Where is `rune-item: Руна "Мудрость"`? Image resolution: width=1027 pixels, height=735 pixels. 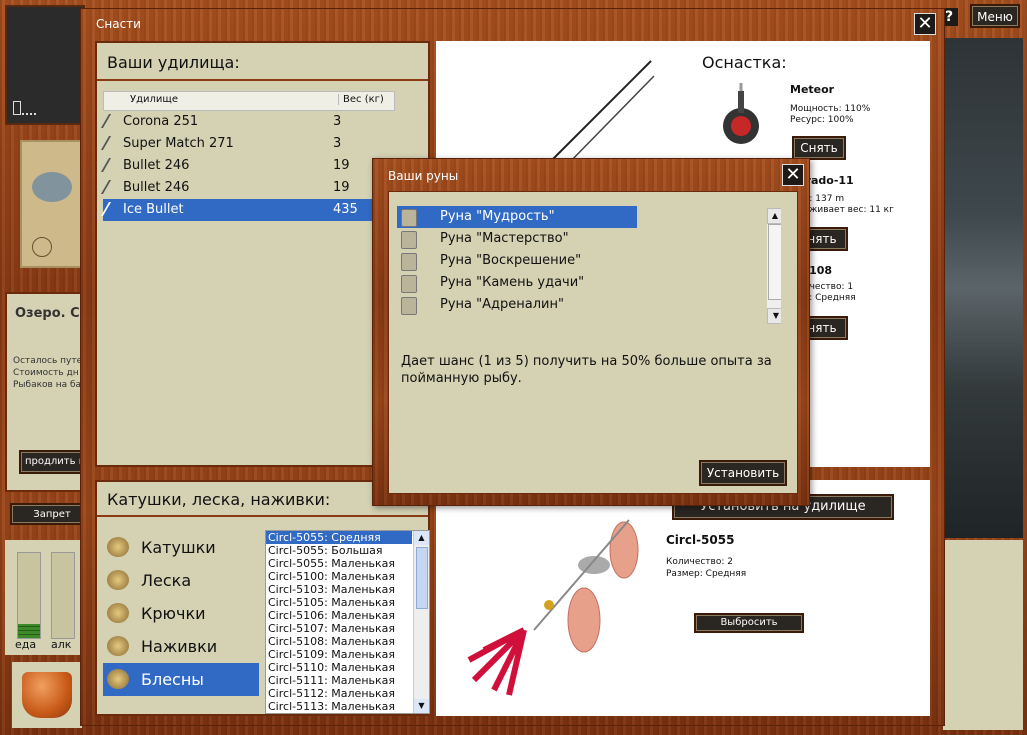 rune-item: Руна "Мудрость" is located at coordinates (517, 217).